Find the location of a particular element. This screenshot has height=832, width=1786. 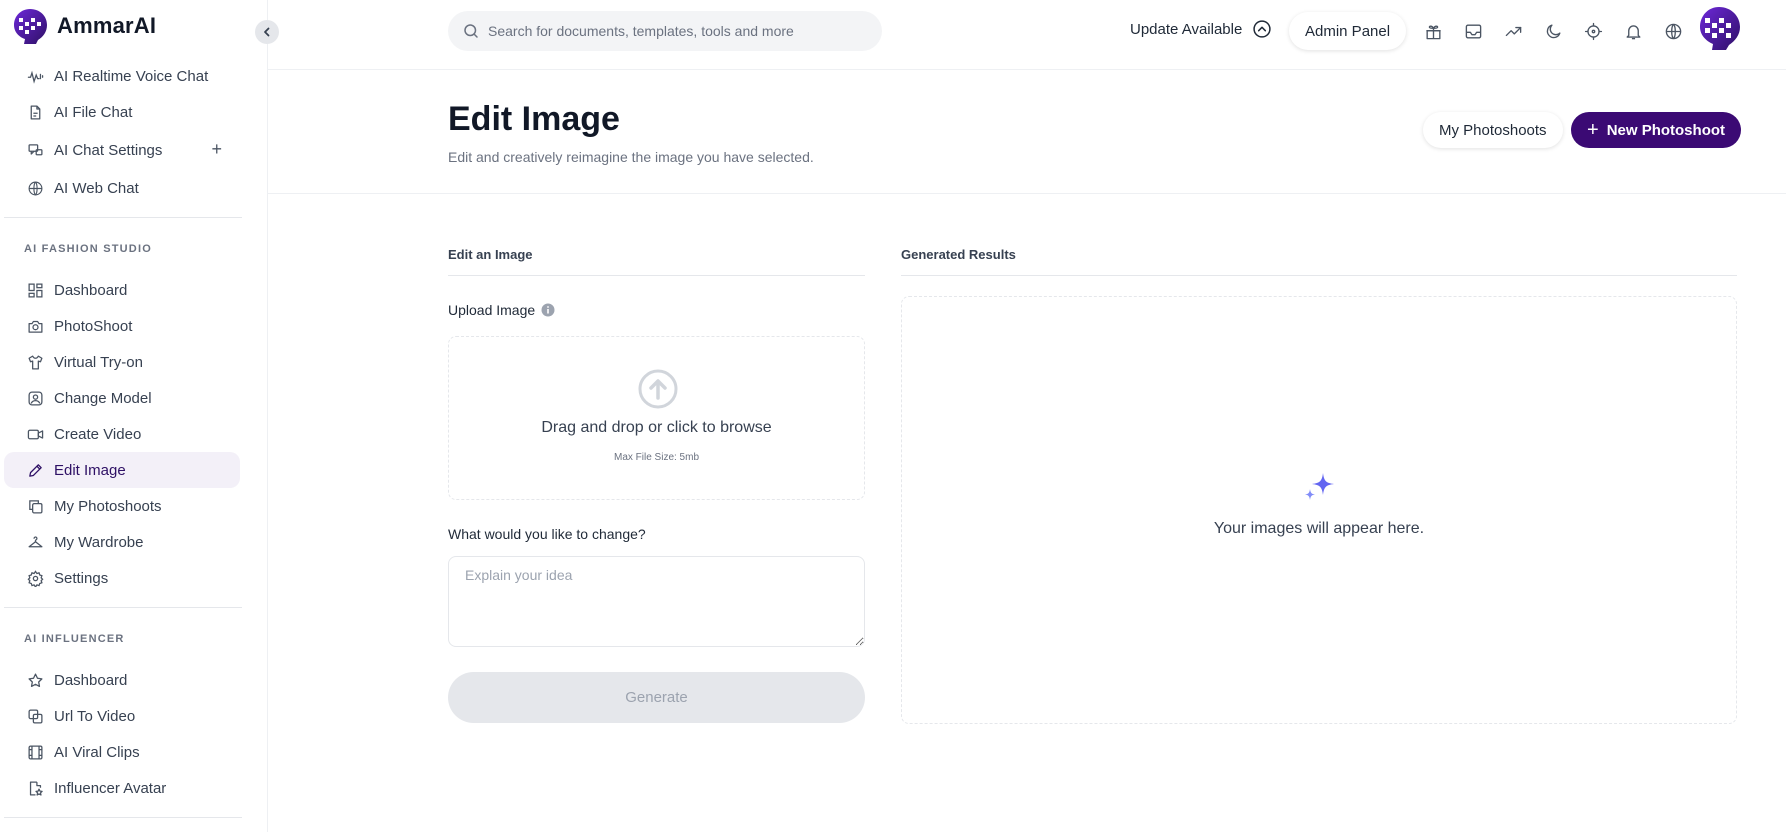

film-icon is located at coordinates (35, 752).